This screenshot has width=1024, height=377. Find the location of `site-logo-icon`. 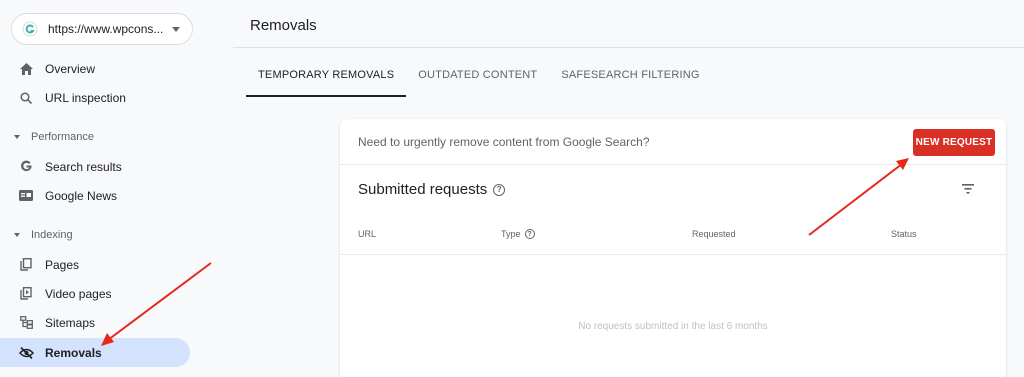

site-logo-icon is located at coordinates (30, 29).